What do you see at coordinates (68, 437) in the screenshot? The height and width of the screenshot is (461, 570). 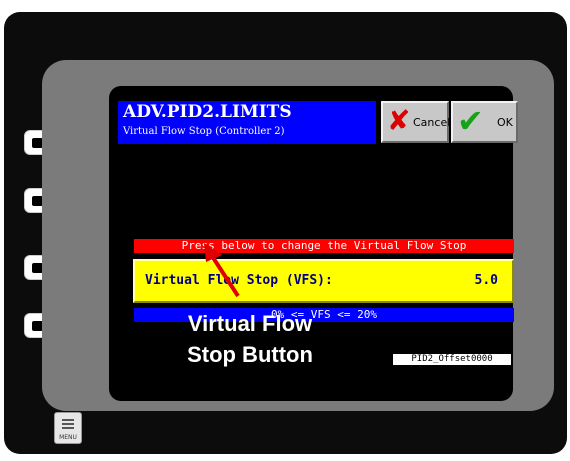 I see `menu-button-label: MENU` at bounding box center [68, 437].